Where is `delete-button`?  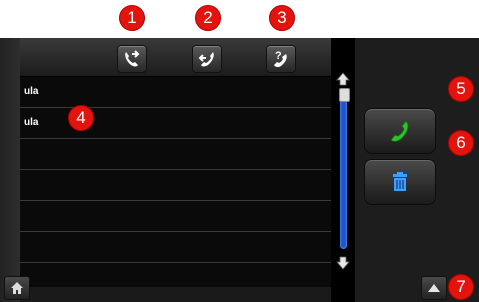
delete-button is located at coordinates (400, 182).